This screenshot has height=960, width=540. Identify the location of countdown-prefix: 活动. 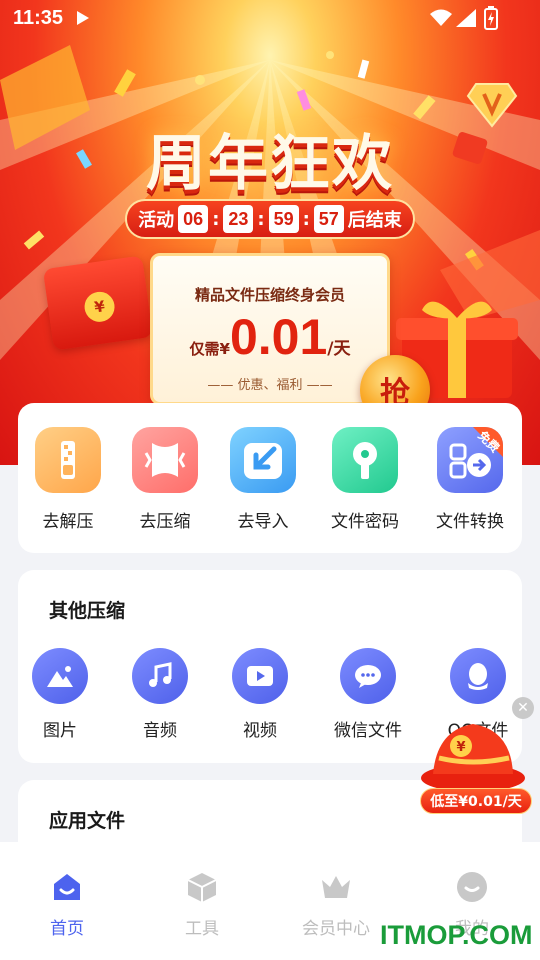
(156, 220).